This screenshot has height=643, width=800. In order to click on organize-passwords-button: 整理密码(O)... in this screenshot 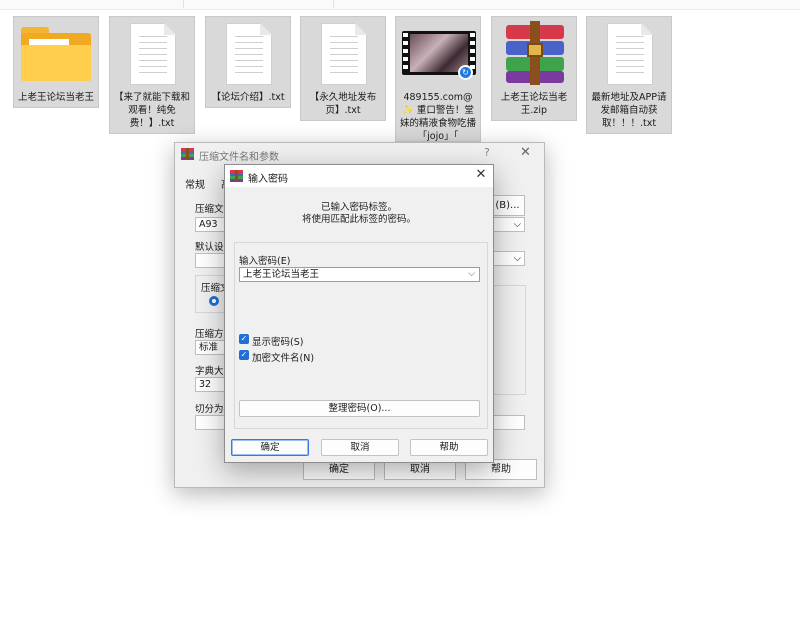, I will do `click(359, 408)`.